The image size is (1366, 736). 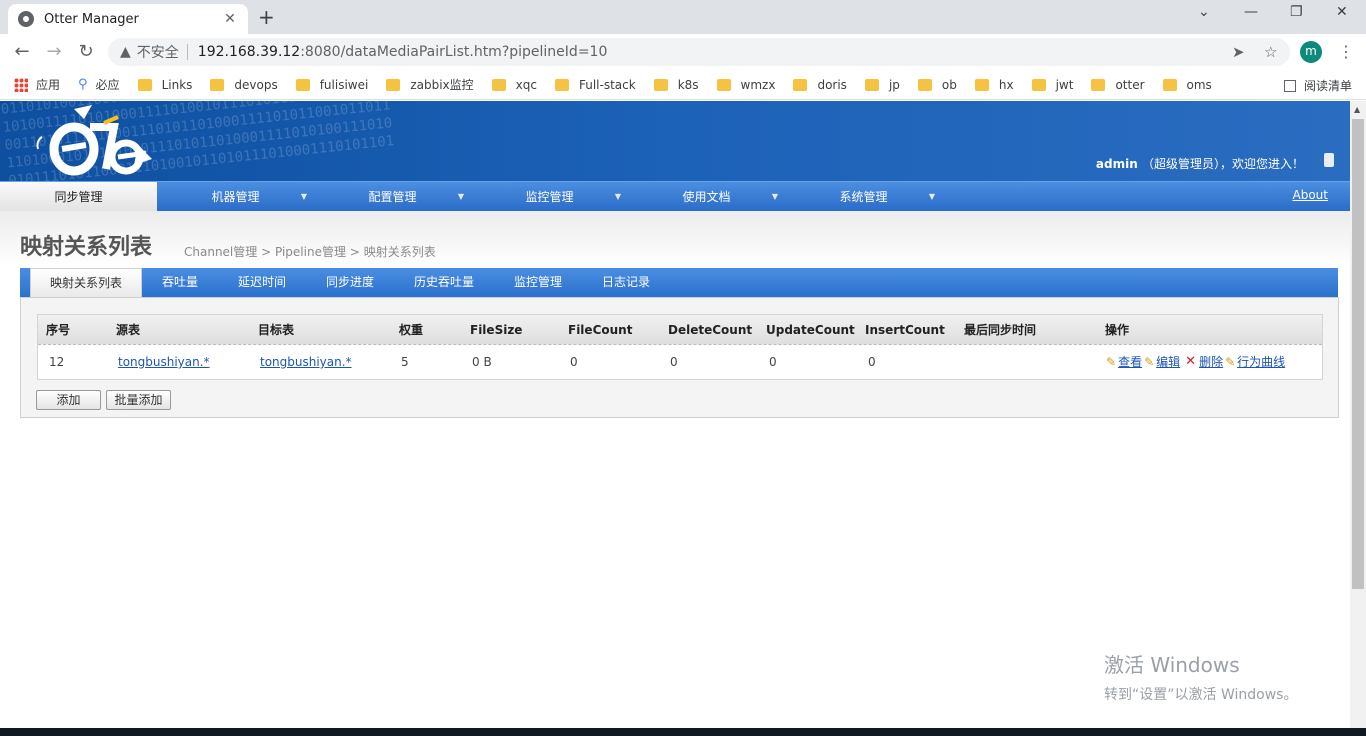 What do you see at coordinates (1261, 362) in the screenshot?
I see `behavior-chart-link: 行为曲线` at bounding box center [1261, 362].